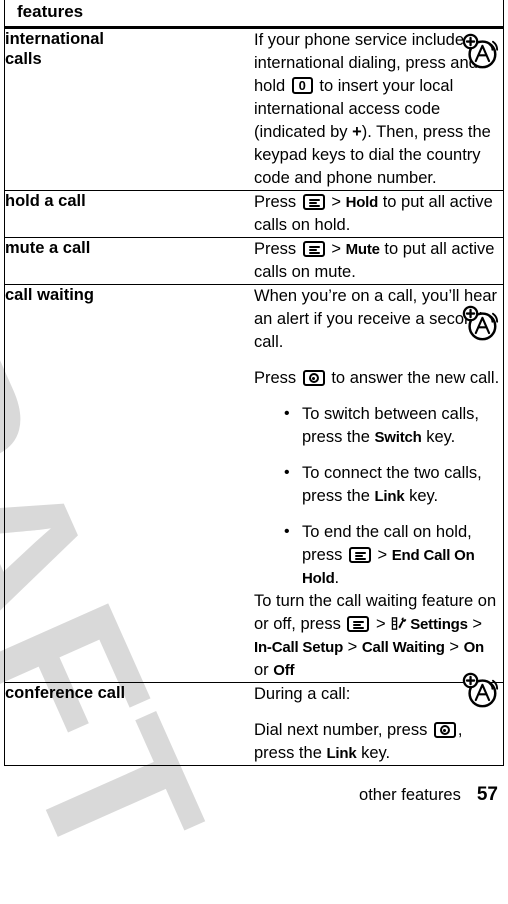 The width and height of the screenshot is (508, 904). What do you see at coordinates (399, 623) in the screenshot?
I see `settings-tools-icon` at bounding box center [399, 623].